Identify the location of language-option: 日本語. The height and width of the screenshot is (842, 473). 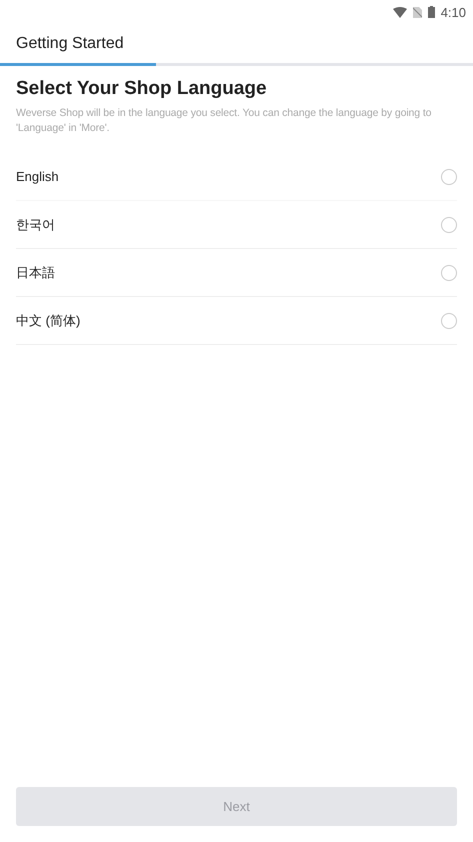
(236, 273).